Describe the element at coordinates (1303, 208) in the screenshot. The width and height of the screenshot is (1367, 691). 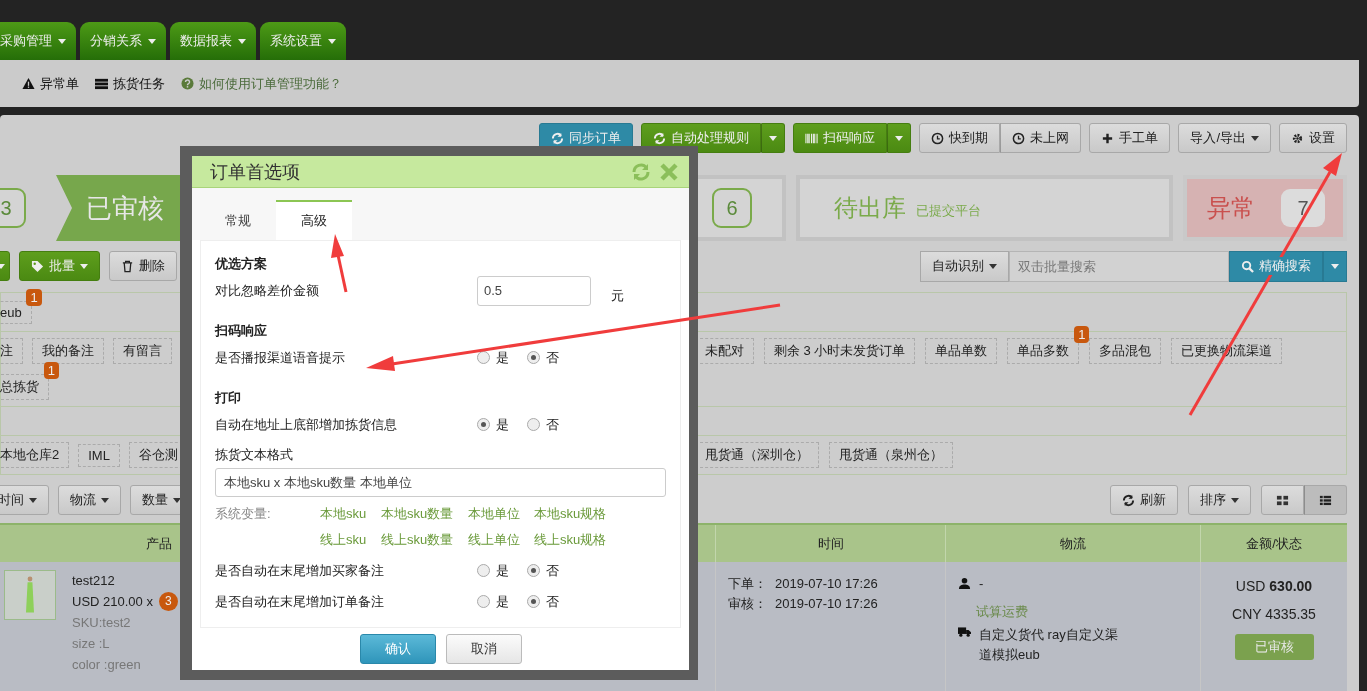
I see `step-count: 7` at that location.